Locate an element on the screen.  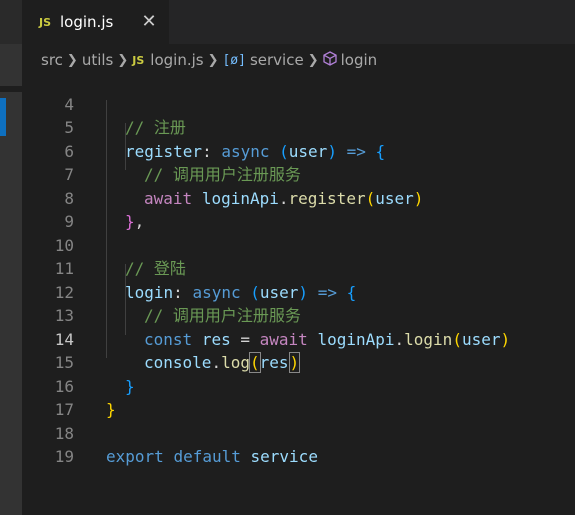
breadcrumb-file: login.js is located at coordinates (176, 60).